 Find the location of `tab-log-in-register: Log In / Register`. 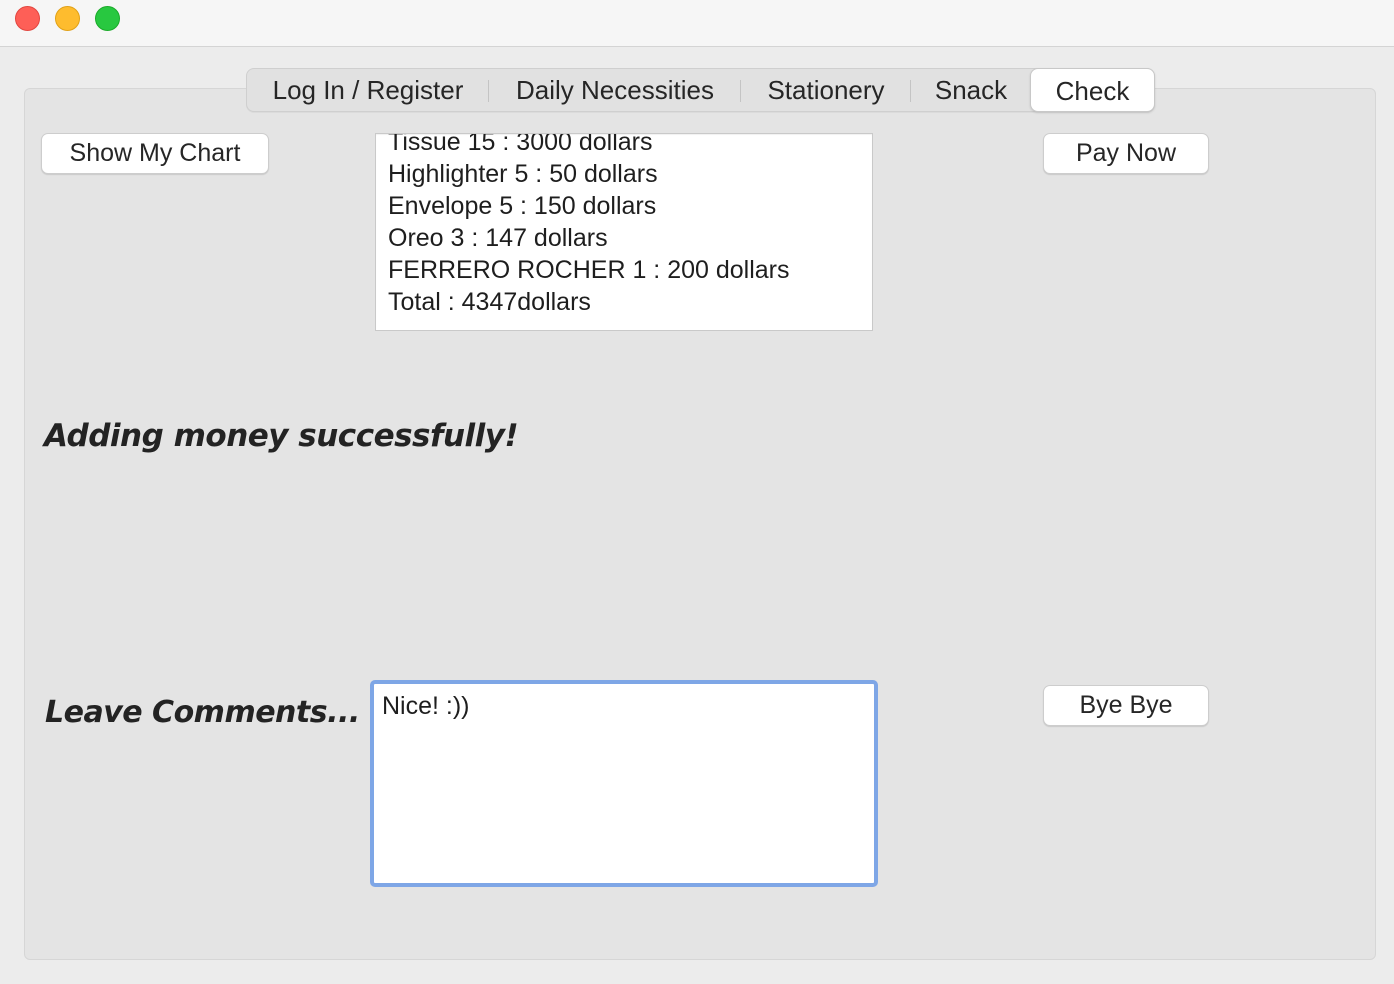

tab-log-in-register: Log In / Register is located at coordinates (368, 90).